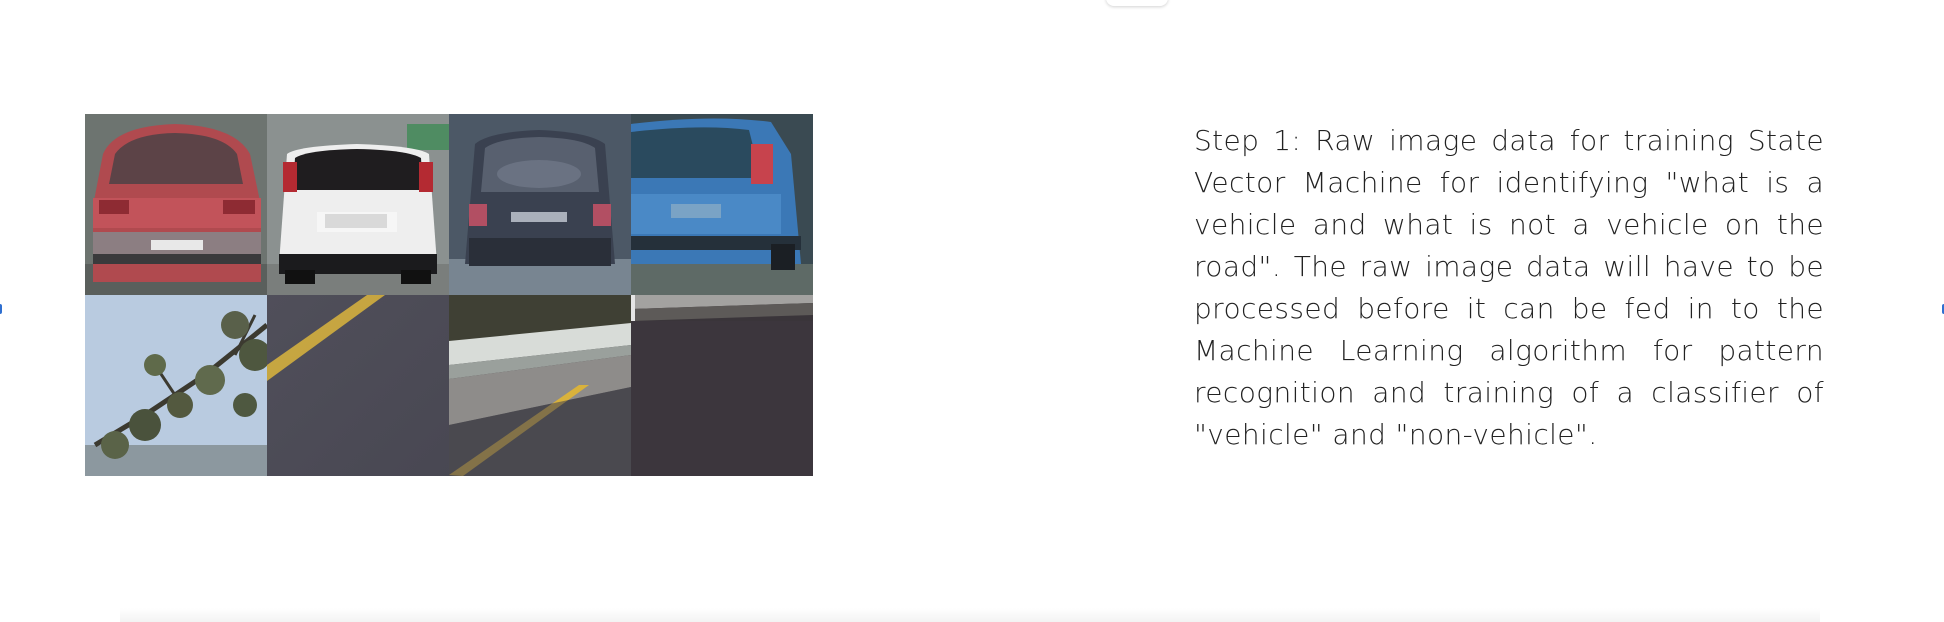 The image size is (1944, 622). What do you see at coordinates (722, 204) in the screenshot?
I see `vehicle-image-blue-car` at bounding box center [722, 204].